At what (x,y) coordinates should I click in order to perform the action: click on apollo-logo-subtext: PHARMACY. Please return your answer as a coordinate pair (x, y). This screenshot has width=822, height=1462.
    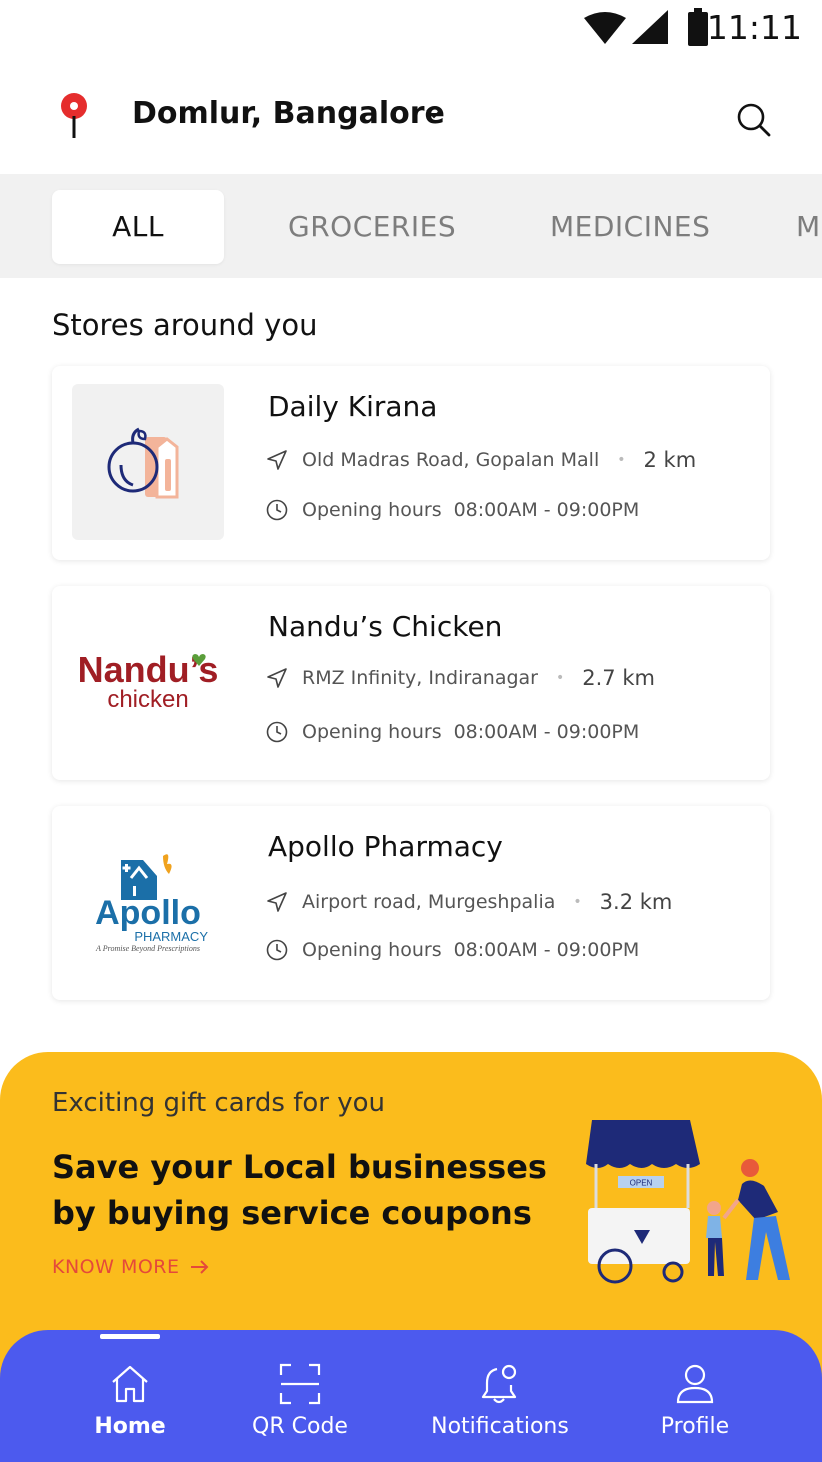
    Looking at the image, I should click on (171, 937).